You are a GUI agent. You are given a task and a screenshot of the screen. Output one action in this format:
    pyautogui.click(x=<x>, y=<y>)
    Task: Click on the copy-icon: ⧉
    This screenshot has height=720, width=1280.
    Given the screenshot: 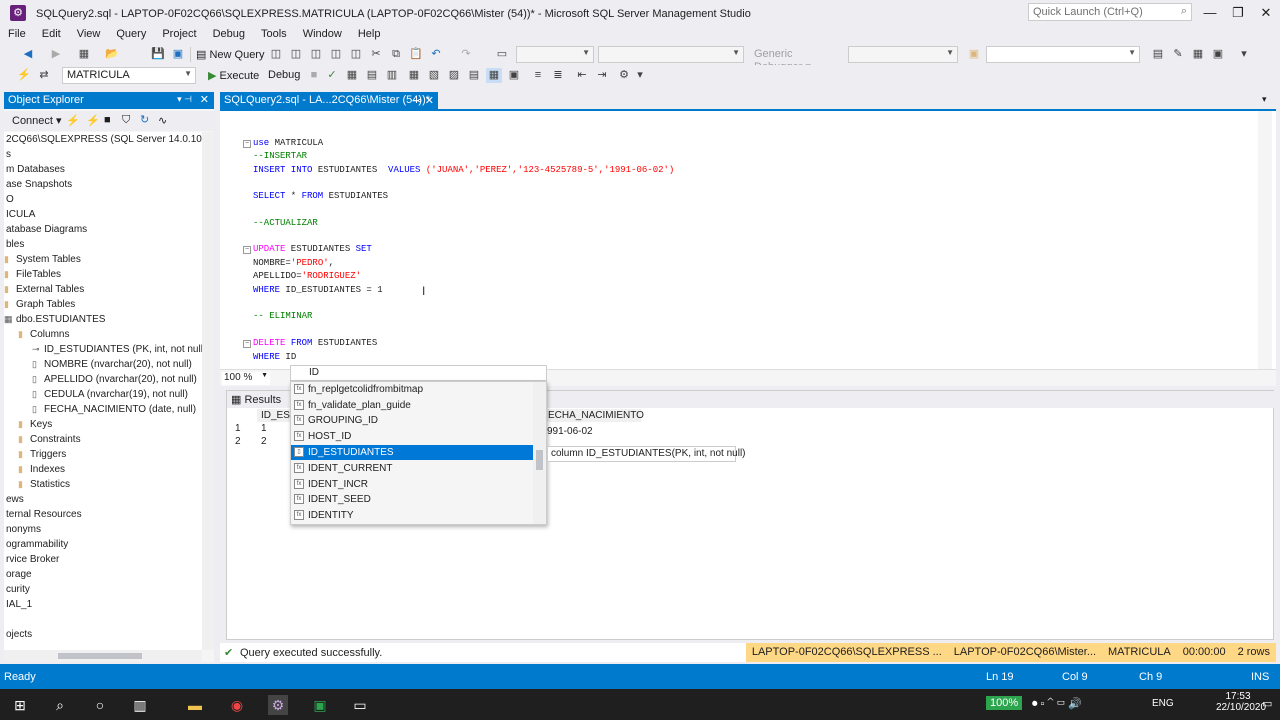 What is the action you would take?
    pyautogui.click(x=396, y=54)
    